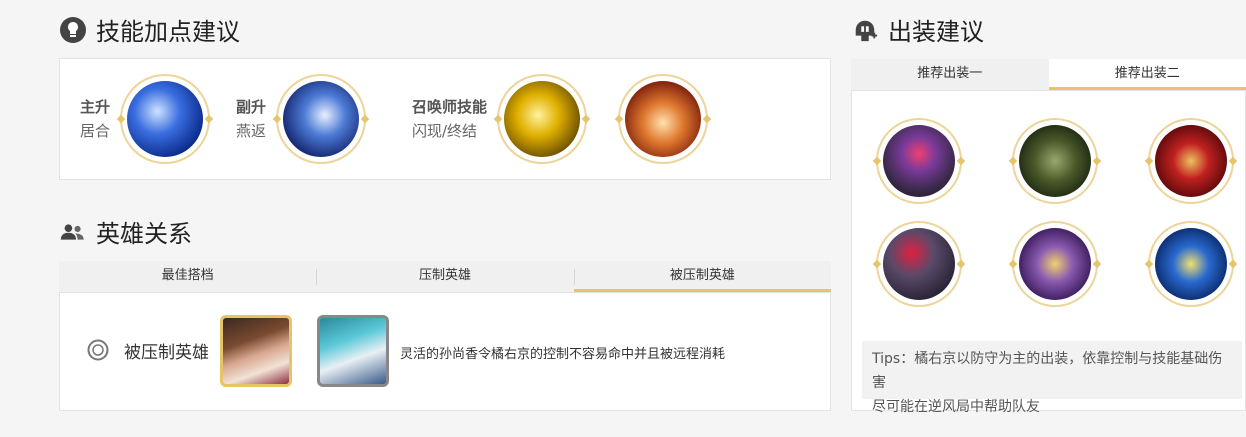  What do you see at coordinates (95, 131) in the screenshot?
I see `skill-main-name: 居合` at bounding box center [95, 131].